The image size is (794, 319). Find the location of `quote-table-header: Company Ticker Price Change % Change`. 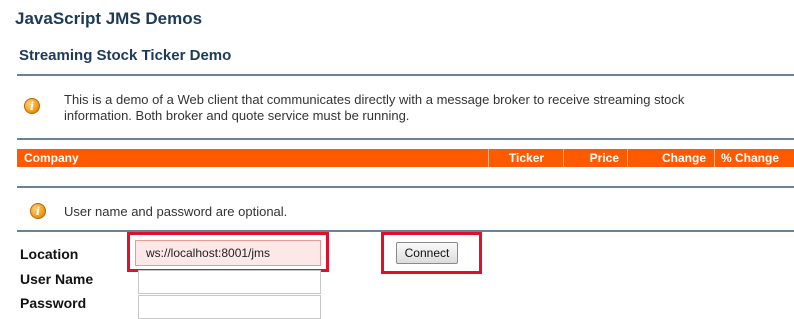

quote-table-header: Company Ticker Price Change % Change is located at coordinates (405, 158).